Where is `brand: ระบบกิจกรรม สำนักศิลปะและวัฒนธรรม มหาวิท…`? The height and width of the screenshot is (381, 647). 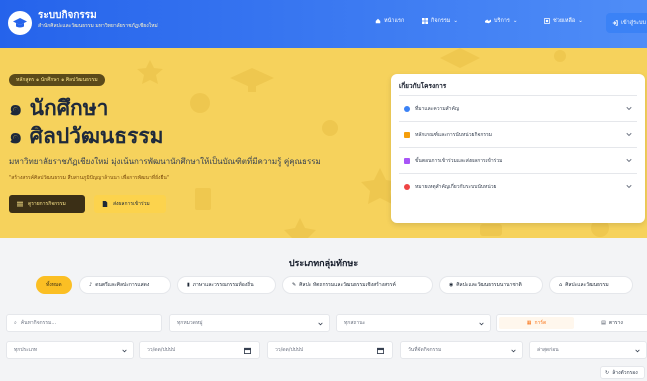
brand: ระบบกิจกรรม สำนักศิลปะและวัฒนธรรม มหาวิท… is located at coordinates (98, 19).